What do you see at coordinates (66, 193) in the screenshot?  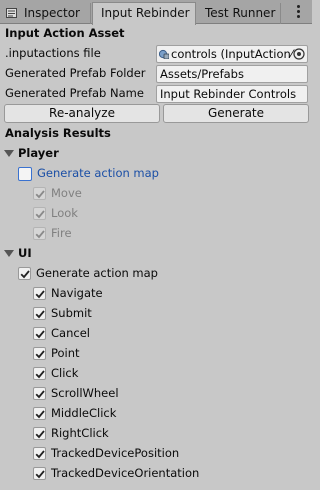 I see `action-label: Move` at bounding box center [66, 193].